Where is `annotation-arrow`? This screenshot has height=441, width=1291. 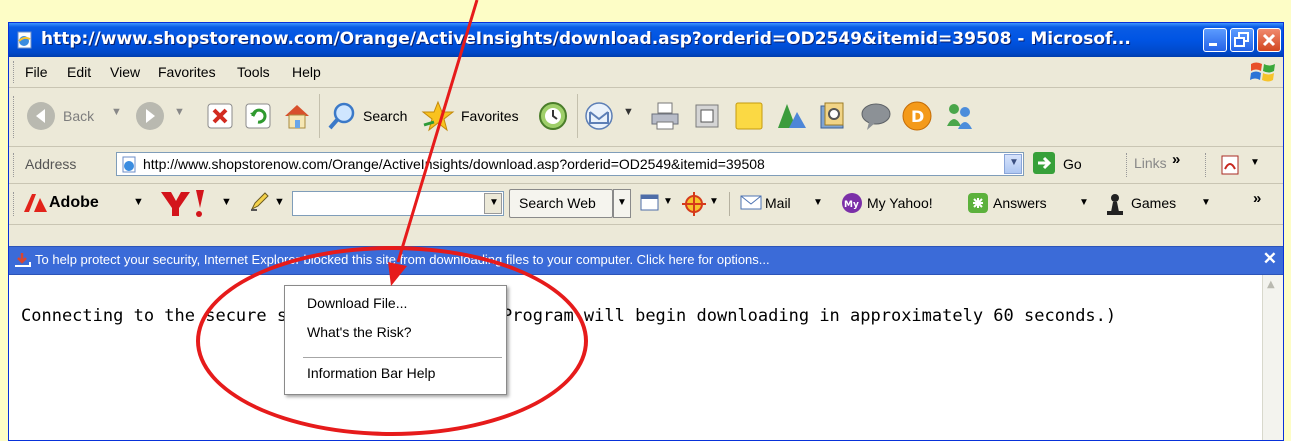
annotation-arrow is located at coordinates (433, 143).